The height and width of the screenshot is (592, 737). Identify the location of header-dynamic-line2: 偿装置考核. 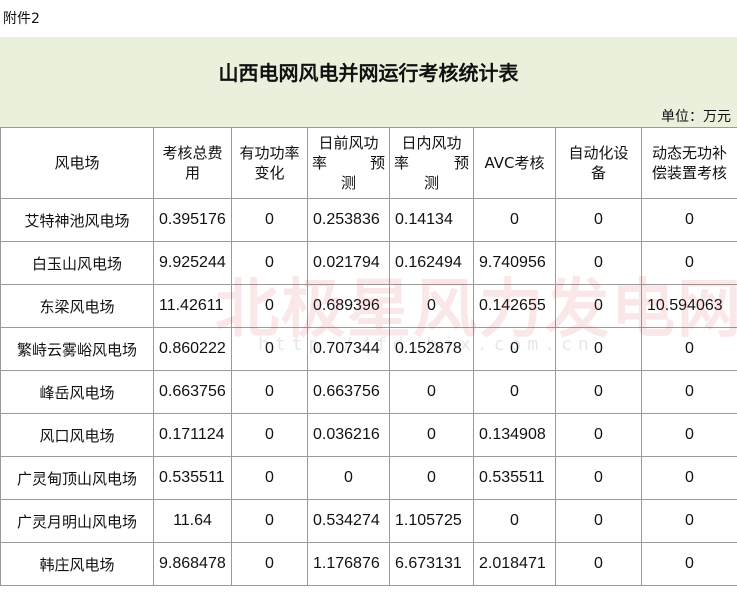
(689, 173).